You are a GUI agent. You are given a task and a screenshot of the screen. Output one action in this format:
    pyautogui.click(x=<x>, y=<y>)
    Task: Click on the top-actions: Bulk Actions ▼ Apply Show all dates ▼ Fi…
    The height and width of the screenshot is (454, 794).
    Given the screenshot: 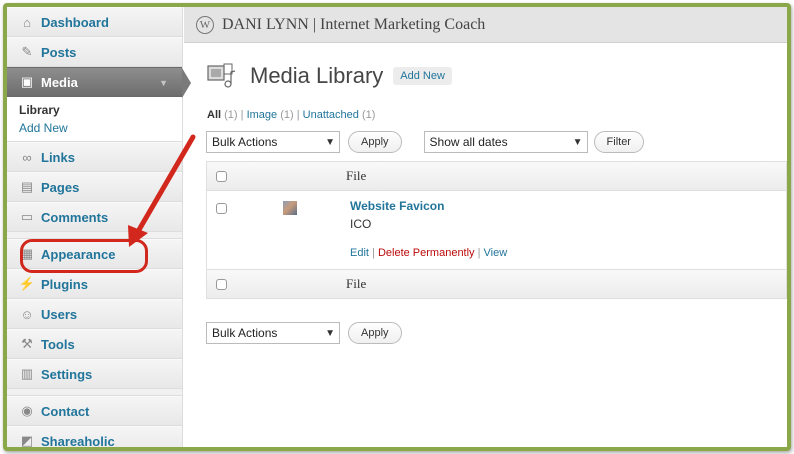 What is the action you would take?
    pyautogui.click(x=485, y=138)
    